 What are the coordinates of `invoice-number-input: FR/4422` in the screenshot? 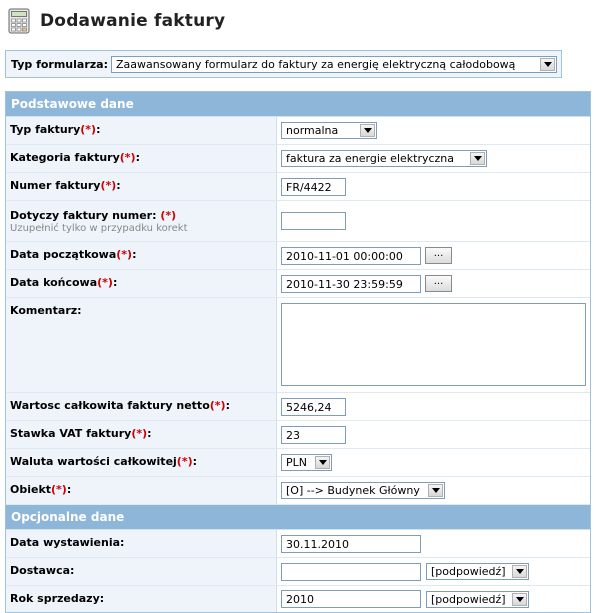 It's located at (313, 186).